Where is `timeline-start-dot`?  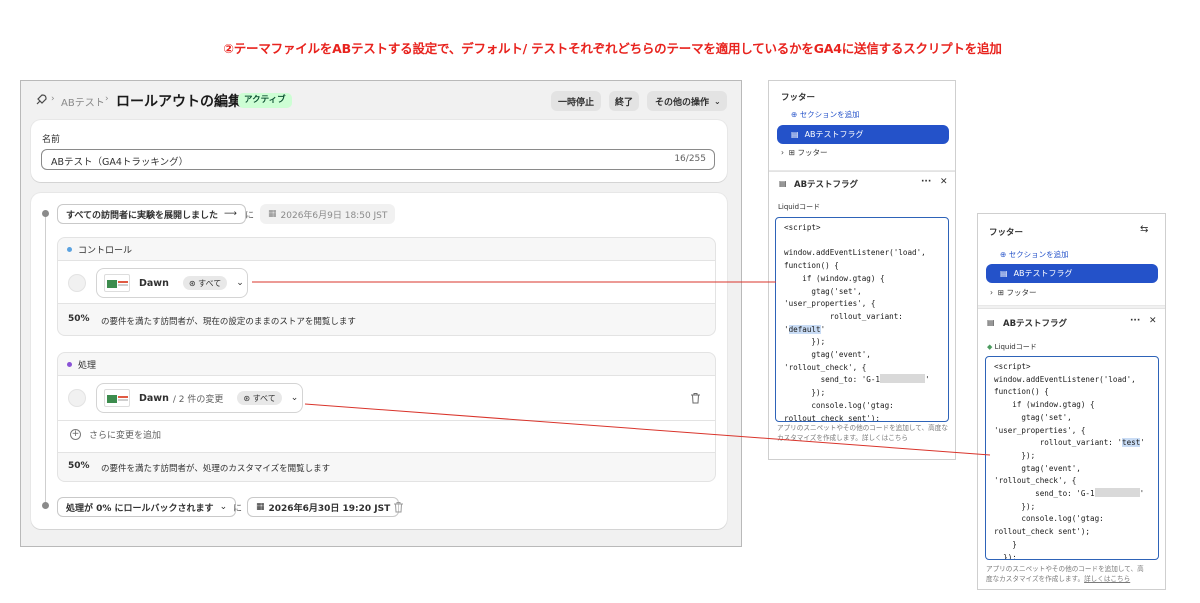
timeline-start-dot is located at coordinates (45, 213).